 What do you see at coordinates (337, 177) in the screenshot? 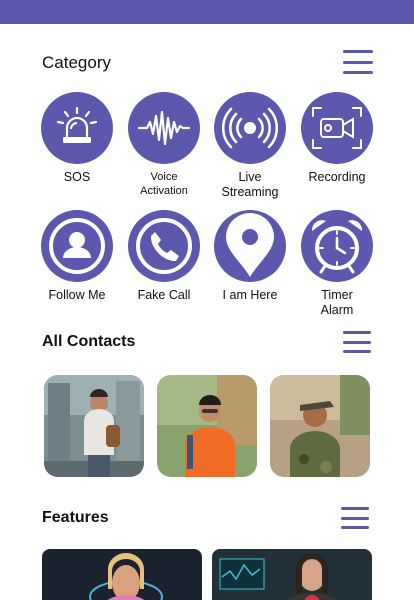
I see `recording-label: Recording` at bounding box center [337, 177].